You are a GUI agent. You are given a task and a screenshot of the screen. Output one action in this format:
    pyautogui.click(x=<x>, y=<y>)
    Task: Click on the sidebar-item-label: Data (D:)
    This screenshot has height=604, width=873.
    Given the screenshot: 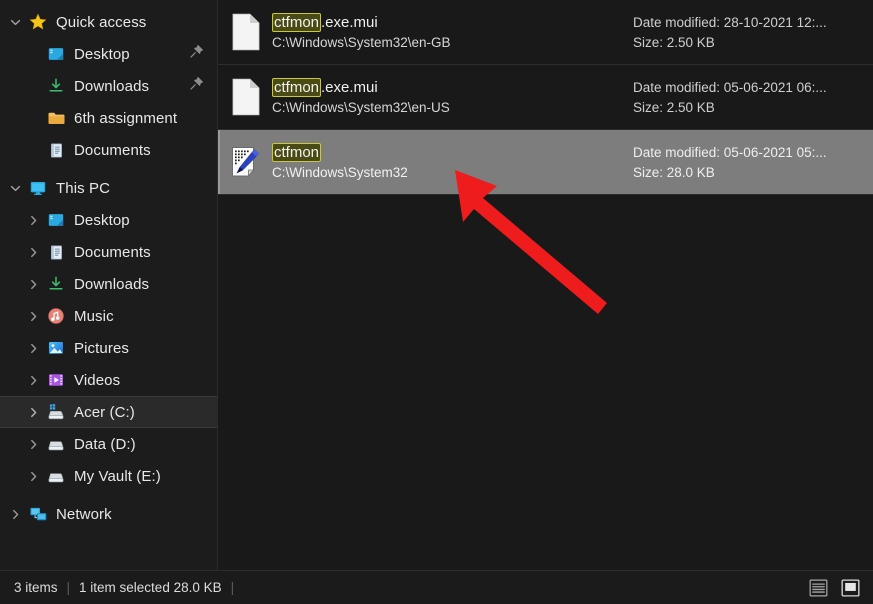 What is the action you would take?
    pyautogui.click(x=105, y=444)
    